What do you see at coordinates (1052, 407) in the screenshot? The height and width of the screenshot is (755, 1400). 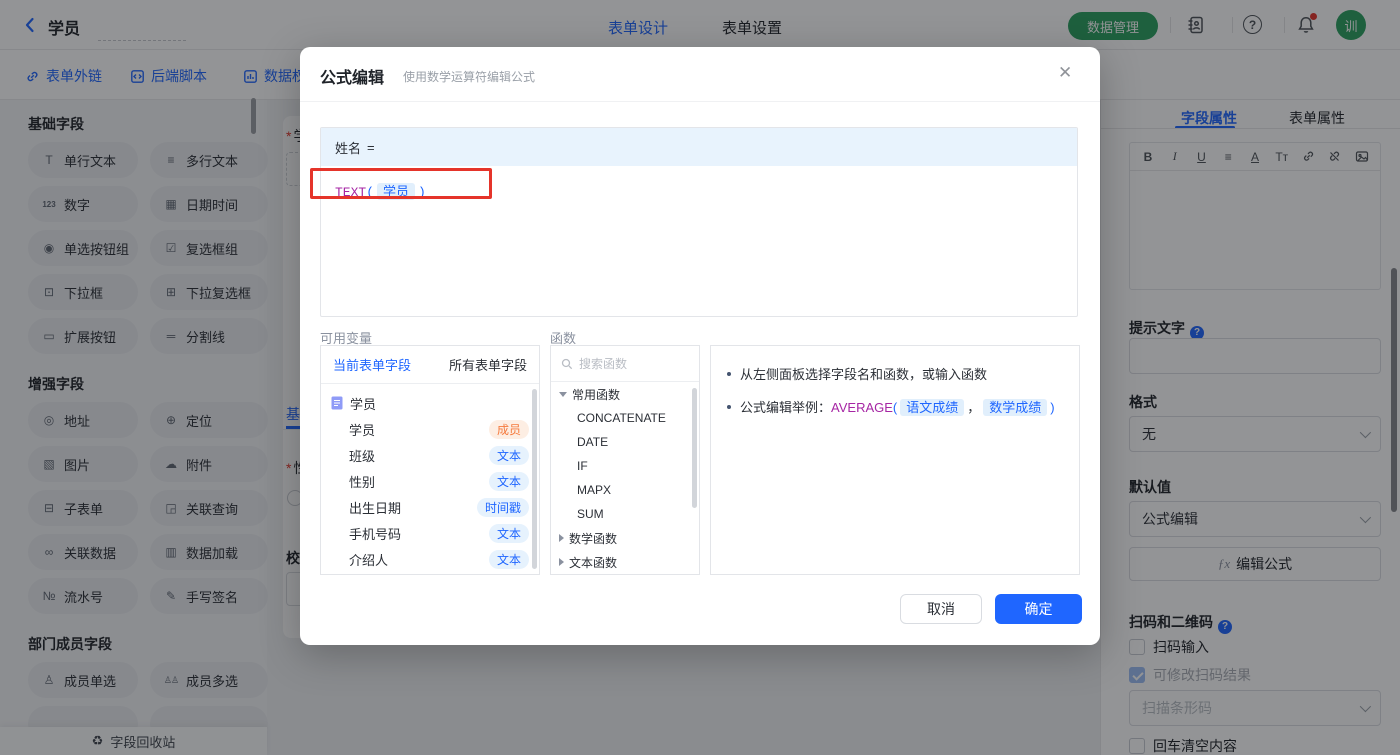 I see `example-close-paren: )` at bounding box center [1052, 407].